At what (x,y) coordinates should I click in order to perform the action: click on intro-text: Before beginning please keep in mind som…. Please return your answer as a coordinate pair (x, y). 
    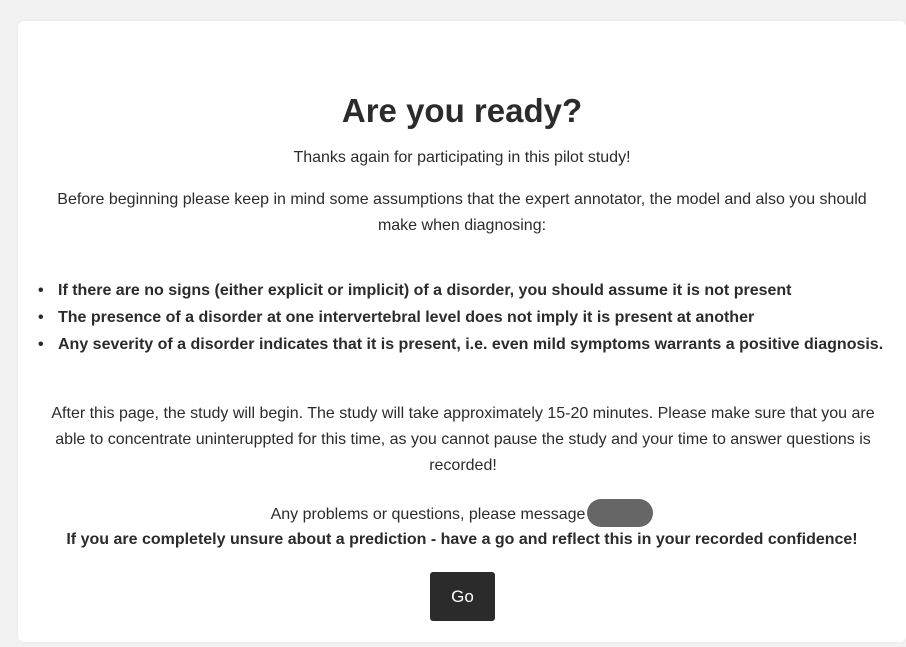
    Looking at the image, I should click on (462, 212).